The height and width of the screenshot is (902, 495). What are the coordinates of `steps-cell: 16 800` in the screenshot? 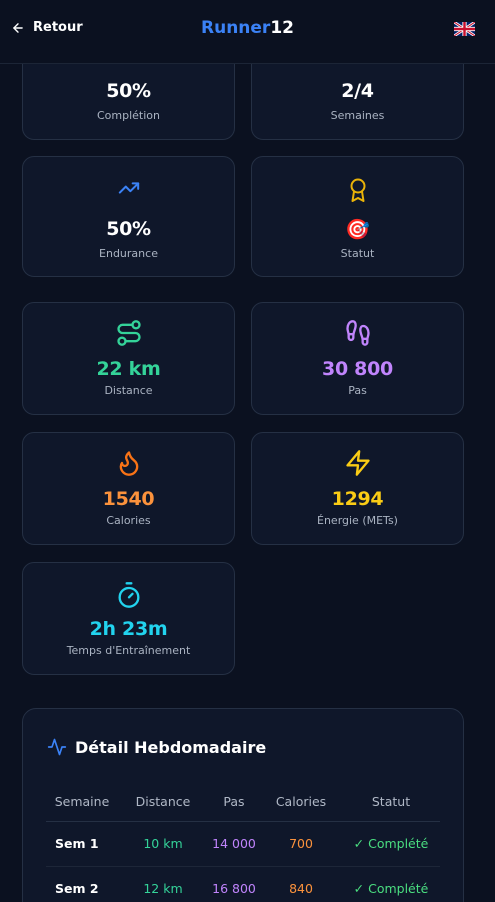 It's located at (234, 884).